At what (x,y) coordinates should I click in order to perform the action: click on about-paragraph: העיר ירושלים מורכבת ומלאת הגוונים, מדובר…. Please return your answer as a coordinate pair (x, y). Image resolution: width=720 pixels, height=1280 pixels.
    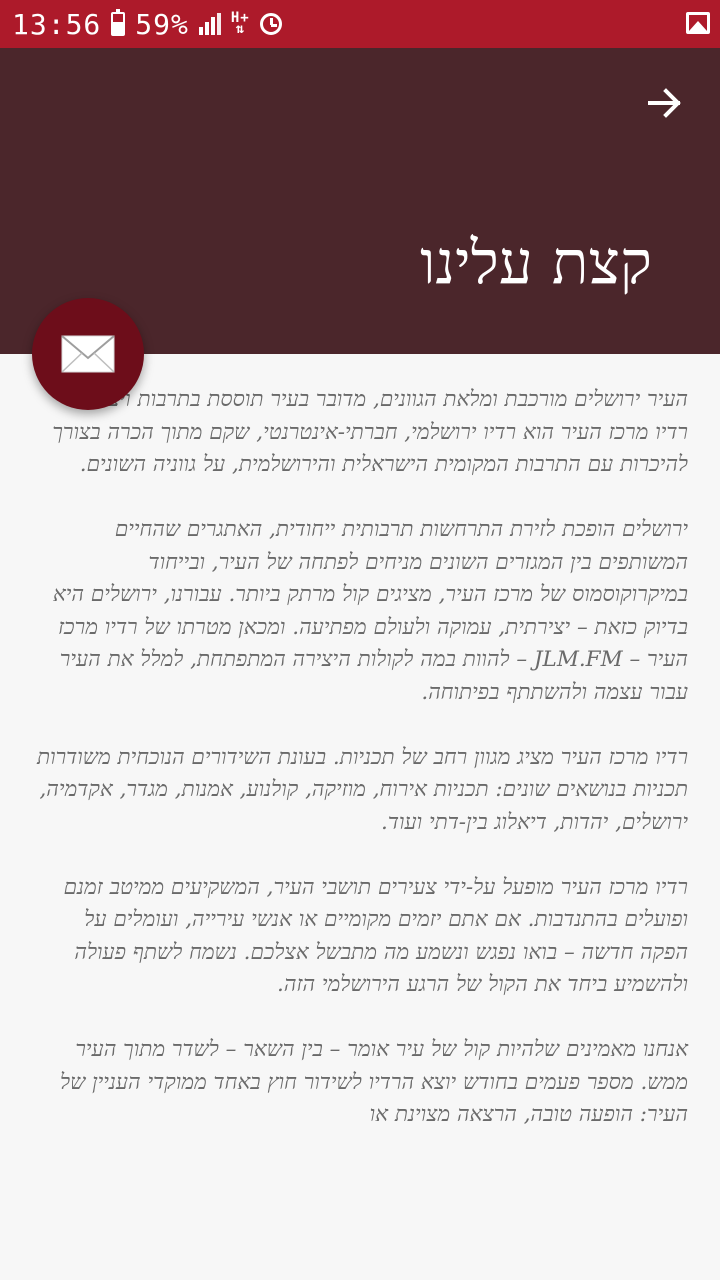
    Looking at the image, I should click on (370, 432).